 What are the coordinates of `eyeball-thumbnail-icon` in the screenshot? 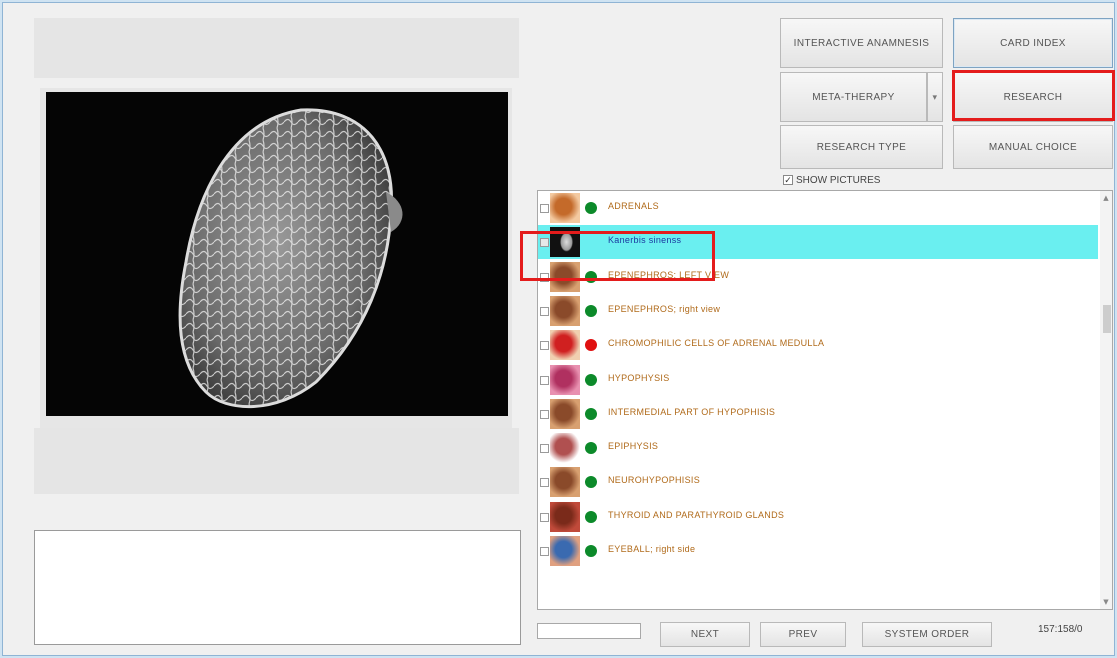 It's located at (565, 551).